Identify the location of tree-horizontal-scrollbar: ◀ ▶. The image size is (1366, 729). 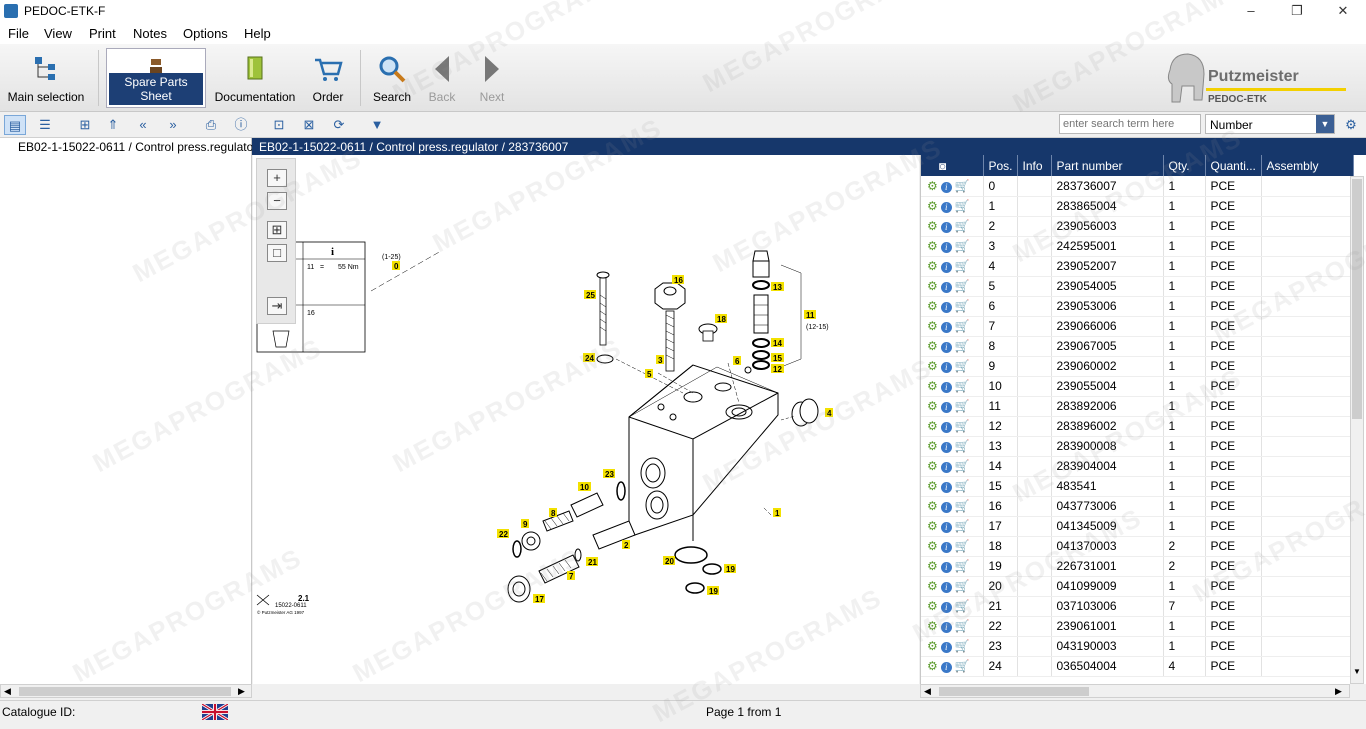
(126, 691).